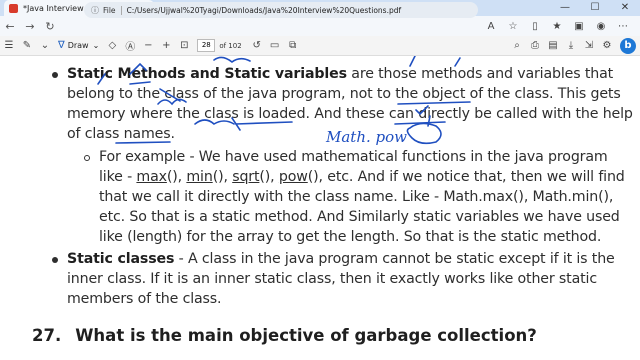 Image resolution: width=640 pixels, height=360 pixels. Describe the element at coordinates (293, 177) in the screenshot. I see `pow-link: pow` at that location.